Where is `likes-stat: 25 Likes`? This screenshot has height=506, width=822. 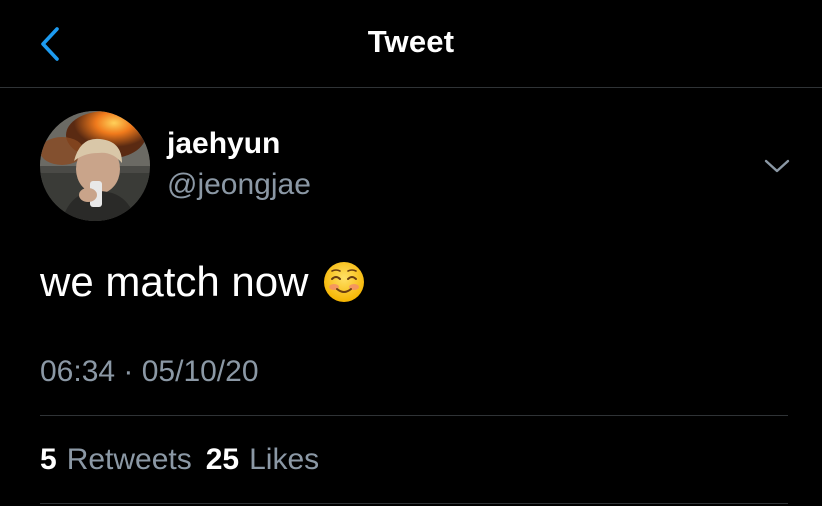
likes-stat: 25 Likes is located at coordinates (262, 460).